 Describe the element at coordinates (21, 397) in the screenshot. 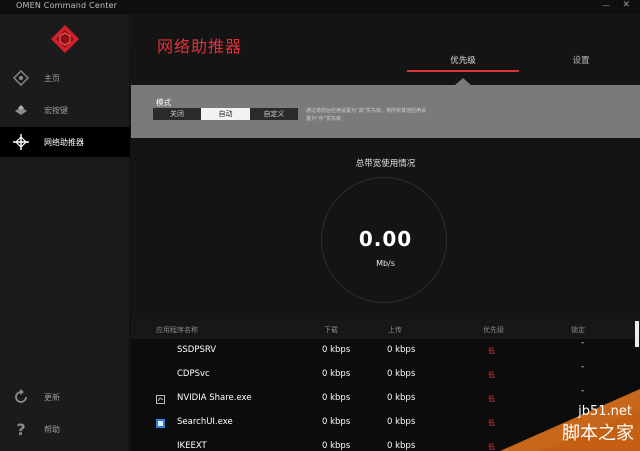

I see `refresh-icon` at that location.